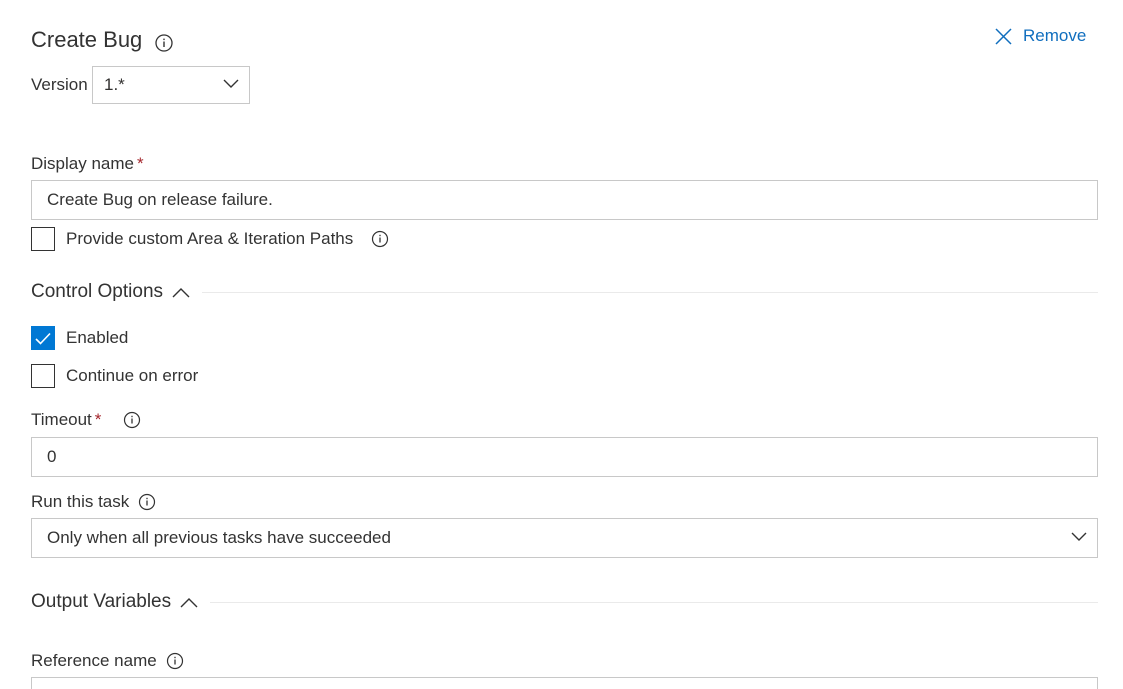 The image size is (1123, 689). I want to click on display-name-label: Display name, so click(82, 163).